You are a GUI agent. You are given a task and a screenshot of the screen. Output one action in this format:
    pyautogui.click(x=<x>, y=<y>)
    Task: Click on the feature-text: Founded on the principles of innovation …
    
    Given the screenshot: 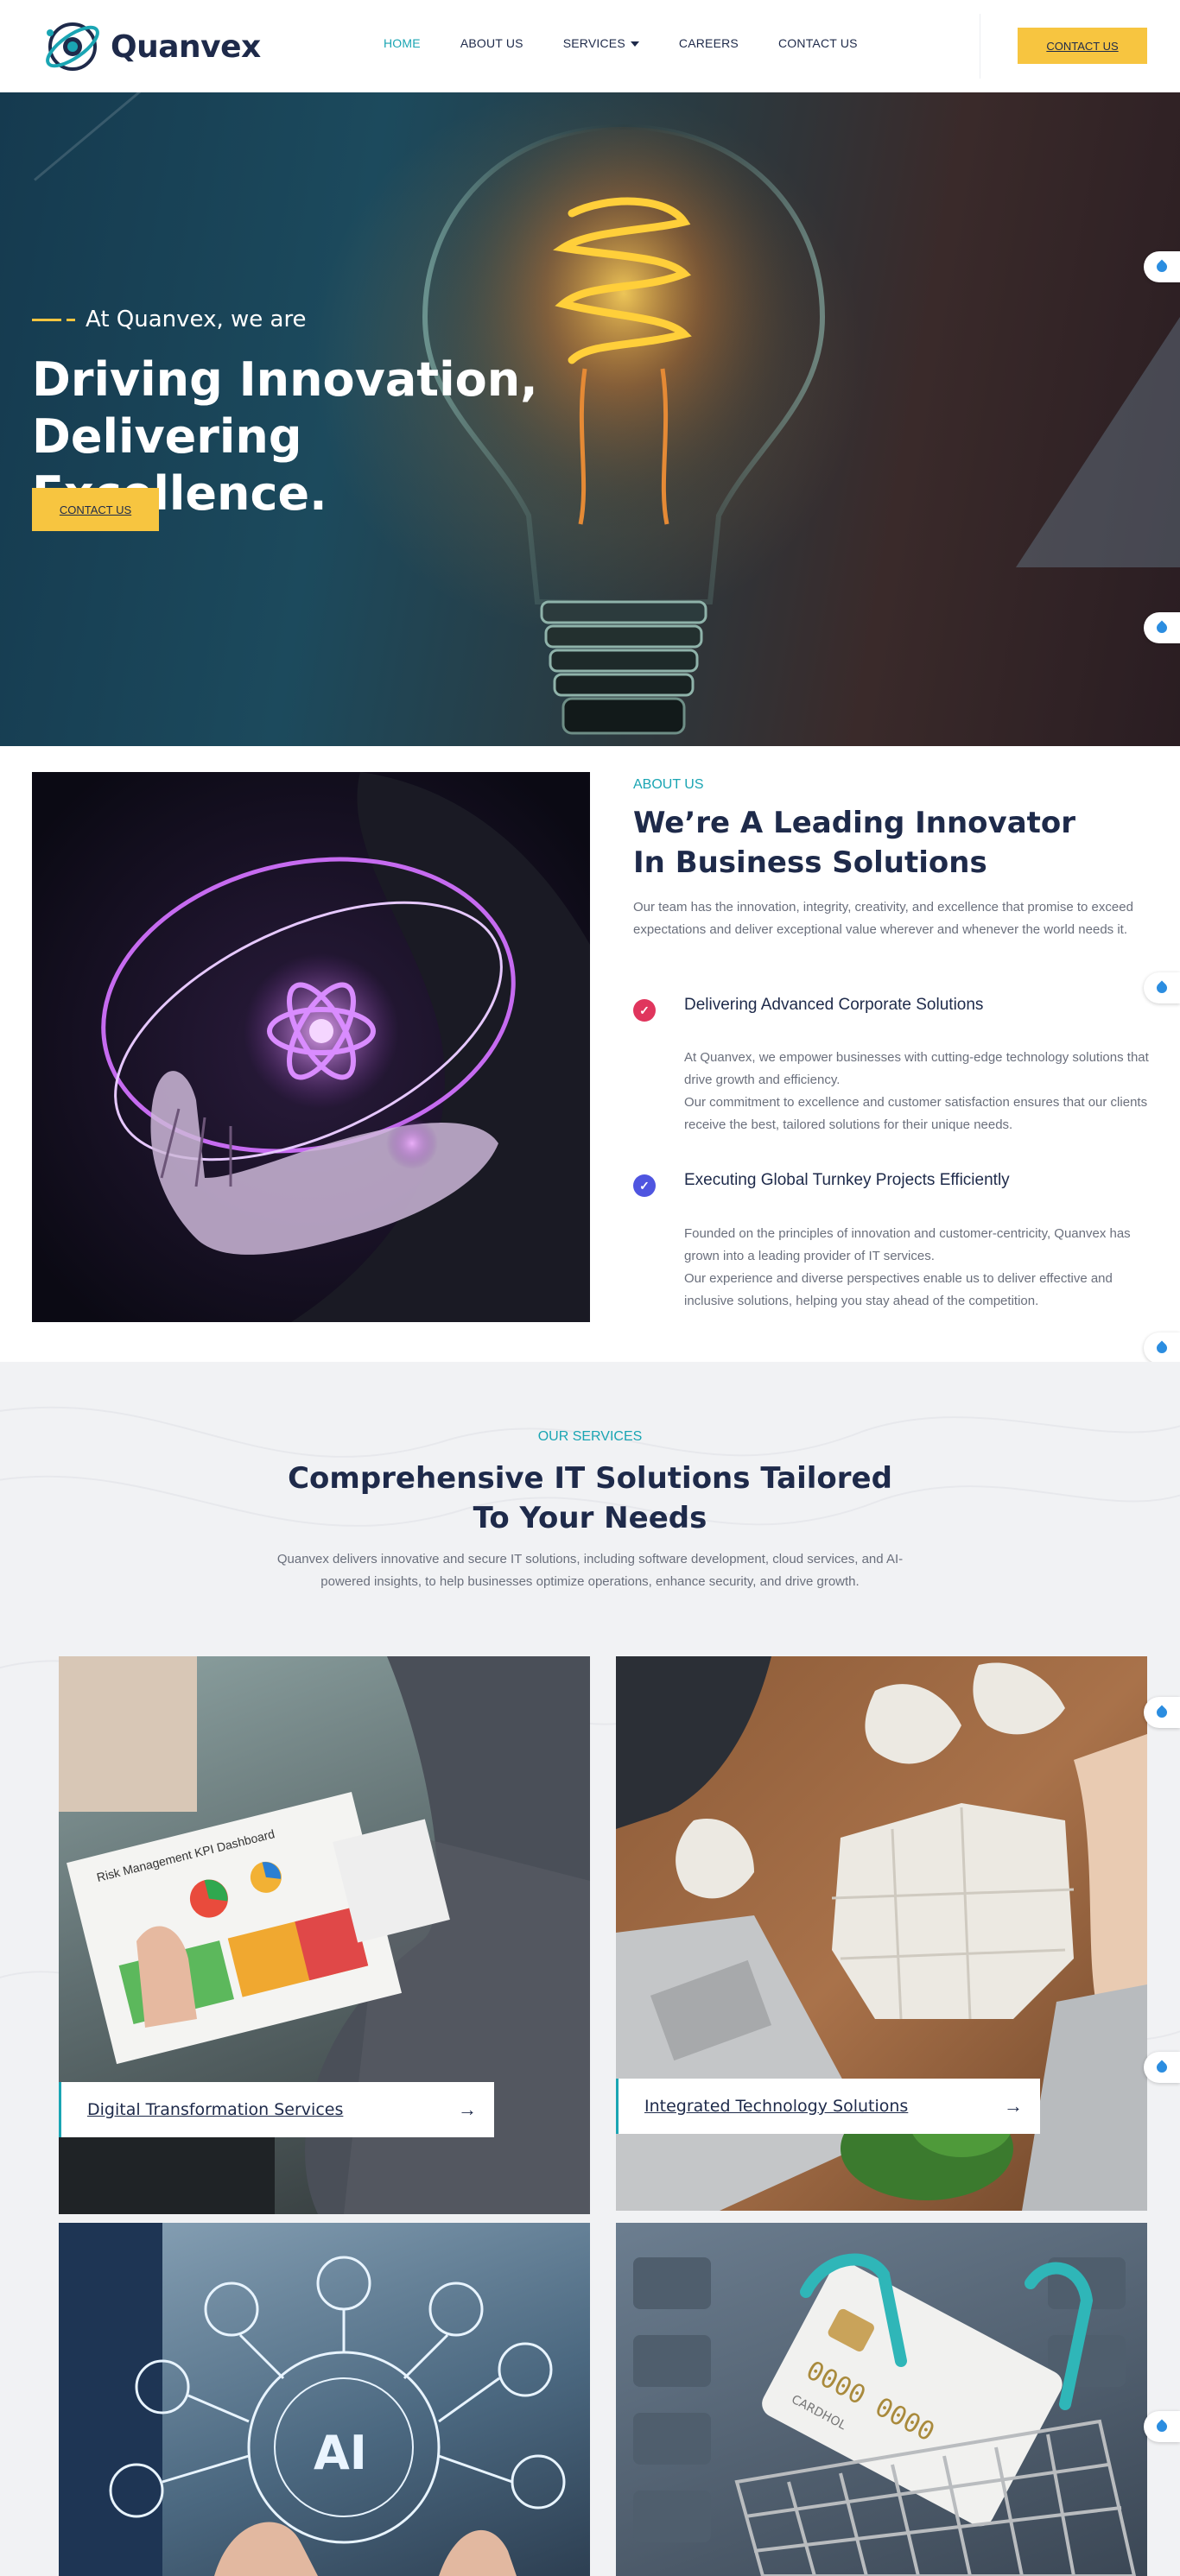 What is the action you would take?
    pyautogui.click(x=918, y=1268)
    